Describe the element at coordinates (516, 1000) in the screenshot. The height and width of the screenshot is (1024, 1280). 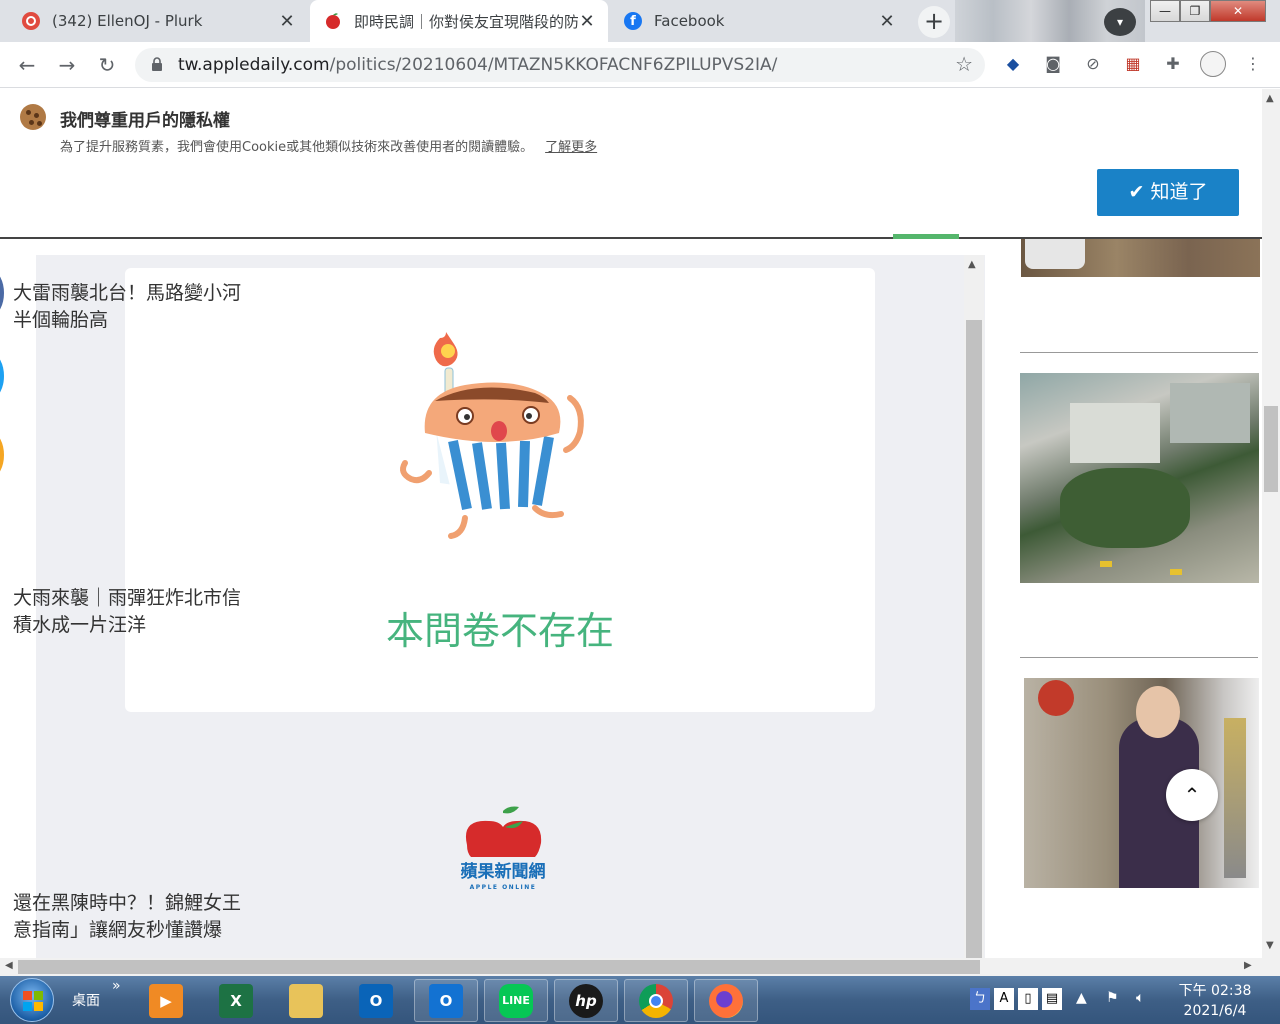
I see `taskbar-line: LINE` at that location.